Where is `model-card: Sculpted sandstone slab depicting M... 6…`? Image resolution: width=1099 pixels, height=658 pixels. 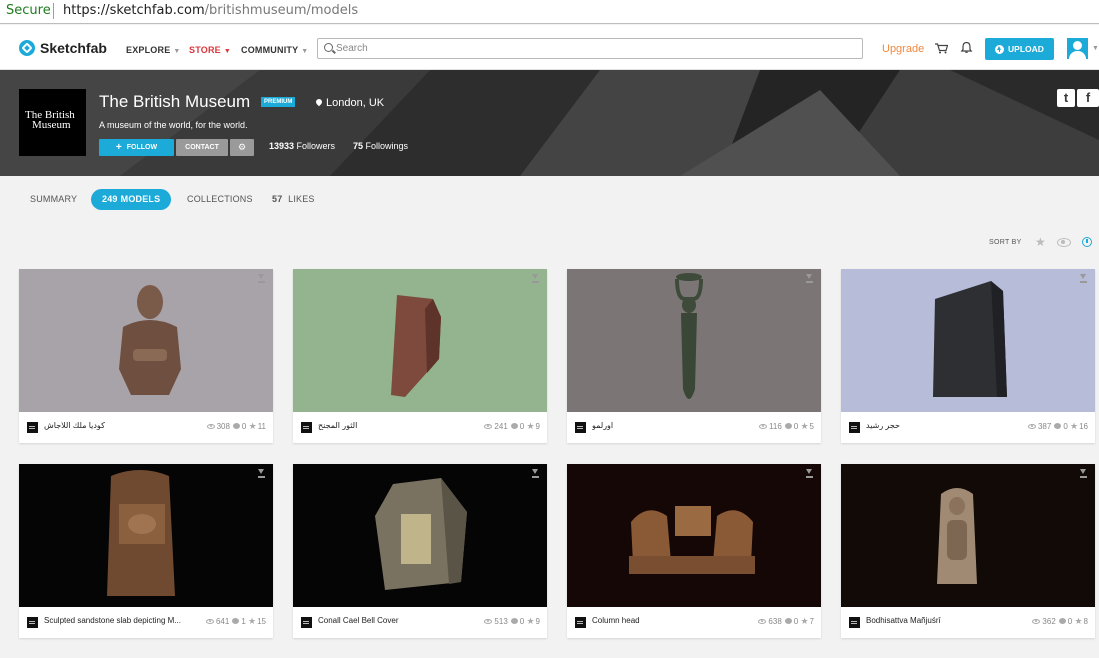 model-card: Sculpted sandstone slab depicting M... 6… is located at coordinates (146, 551).